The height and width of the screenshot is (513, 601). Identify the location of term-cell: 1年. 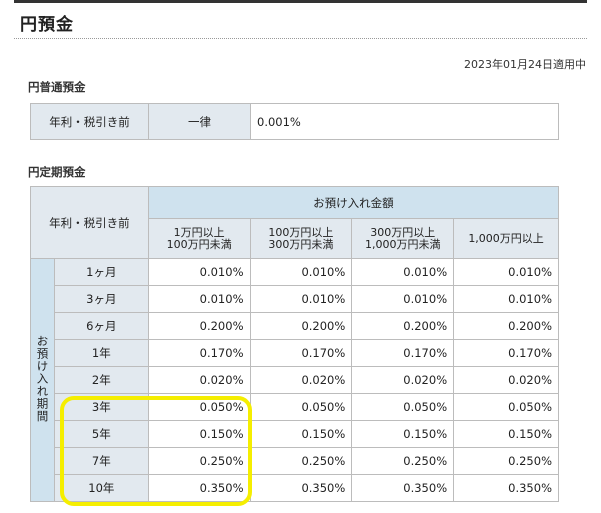
(101, 353).